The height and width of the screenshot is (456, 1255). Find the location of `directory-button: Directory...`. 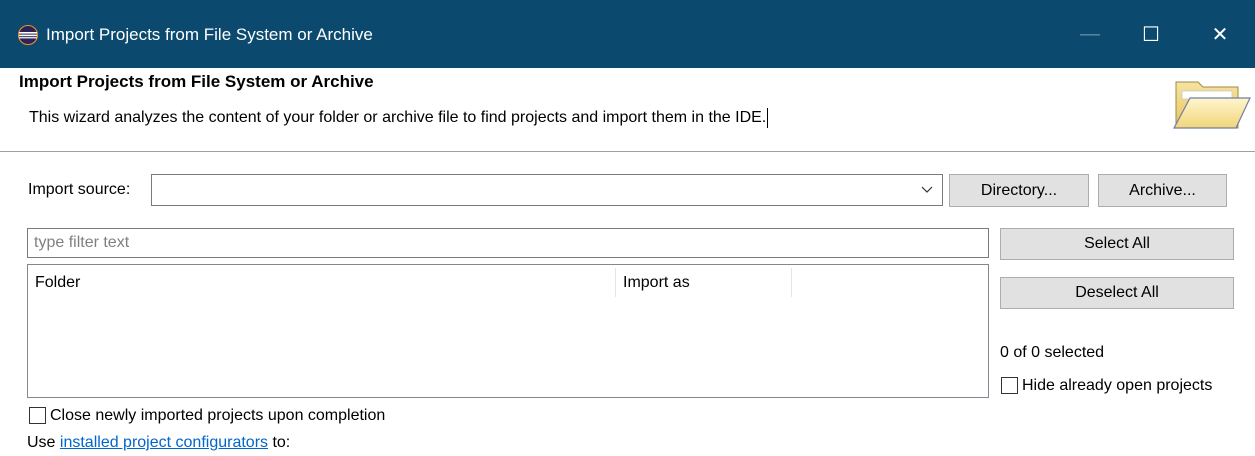

directory-button: Directory... is located at coordinates (1019, 190).